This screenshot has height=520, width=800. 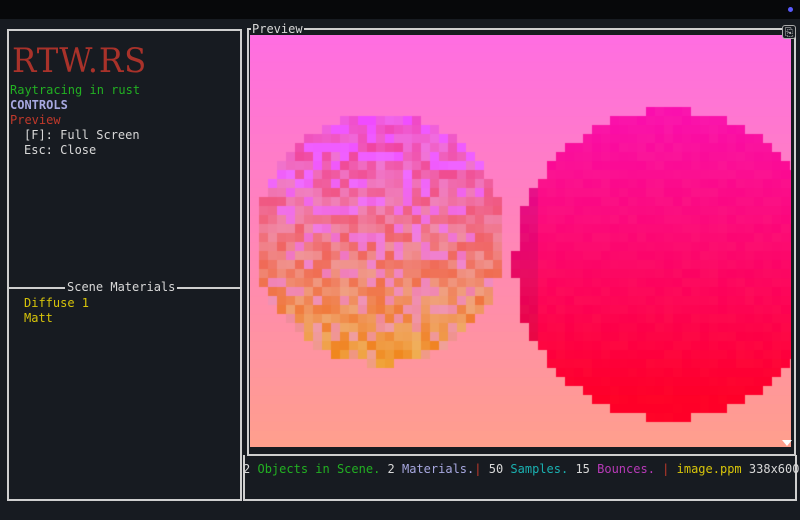 What do you see at coordinates (60, 150) in the screenshot?
I see `control-close: Esc: Close` at bounding box center [60, 150].